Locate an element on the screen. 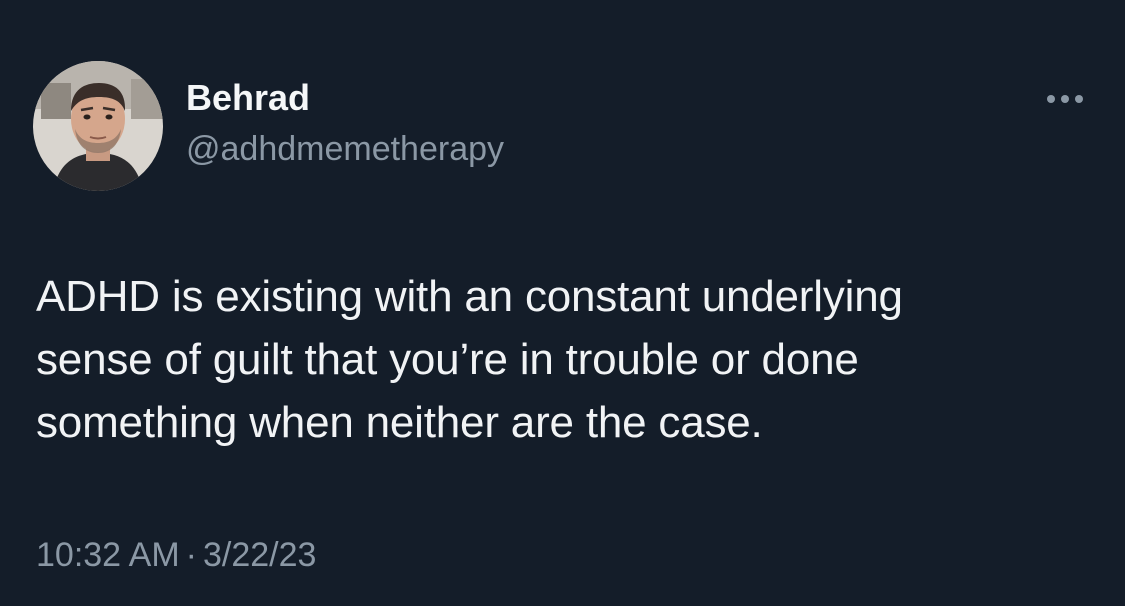 The height and width of the screenshot is (606, 1125). tweet-timestamp: 10:32 AM · 3/22/23 is located at coordinates (176, 555).